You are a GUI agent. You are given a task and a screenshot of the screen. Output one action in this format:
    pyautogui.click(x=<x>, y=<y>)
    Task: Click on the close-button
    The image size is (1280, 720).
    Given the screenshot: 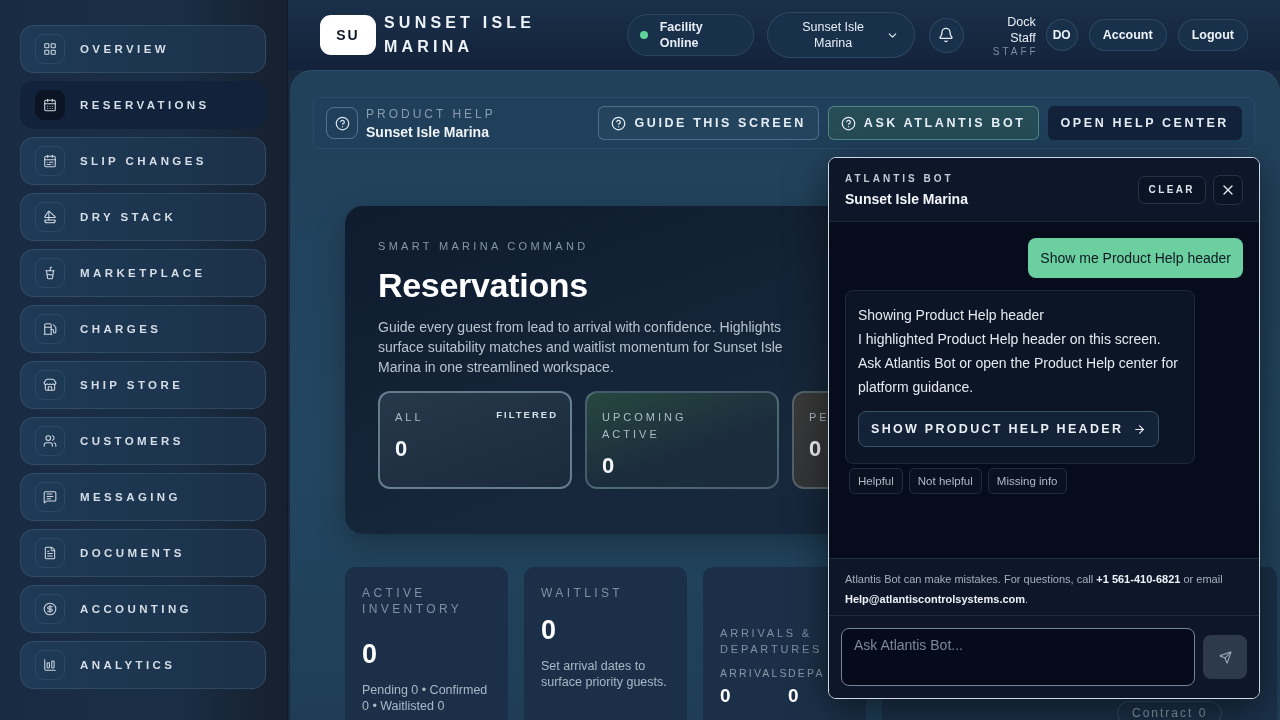 What is the action you would take?
    pyautogui.click(x=1228, y=189)
    